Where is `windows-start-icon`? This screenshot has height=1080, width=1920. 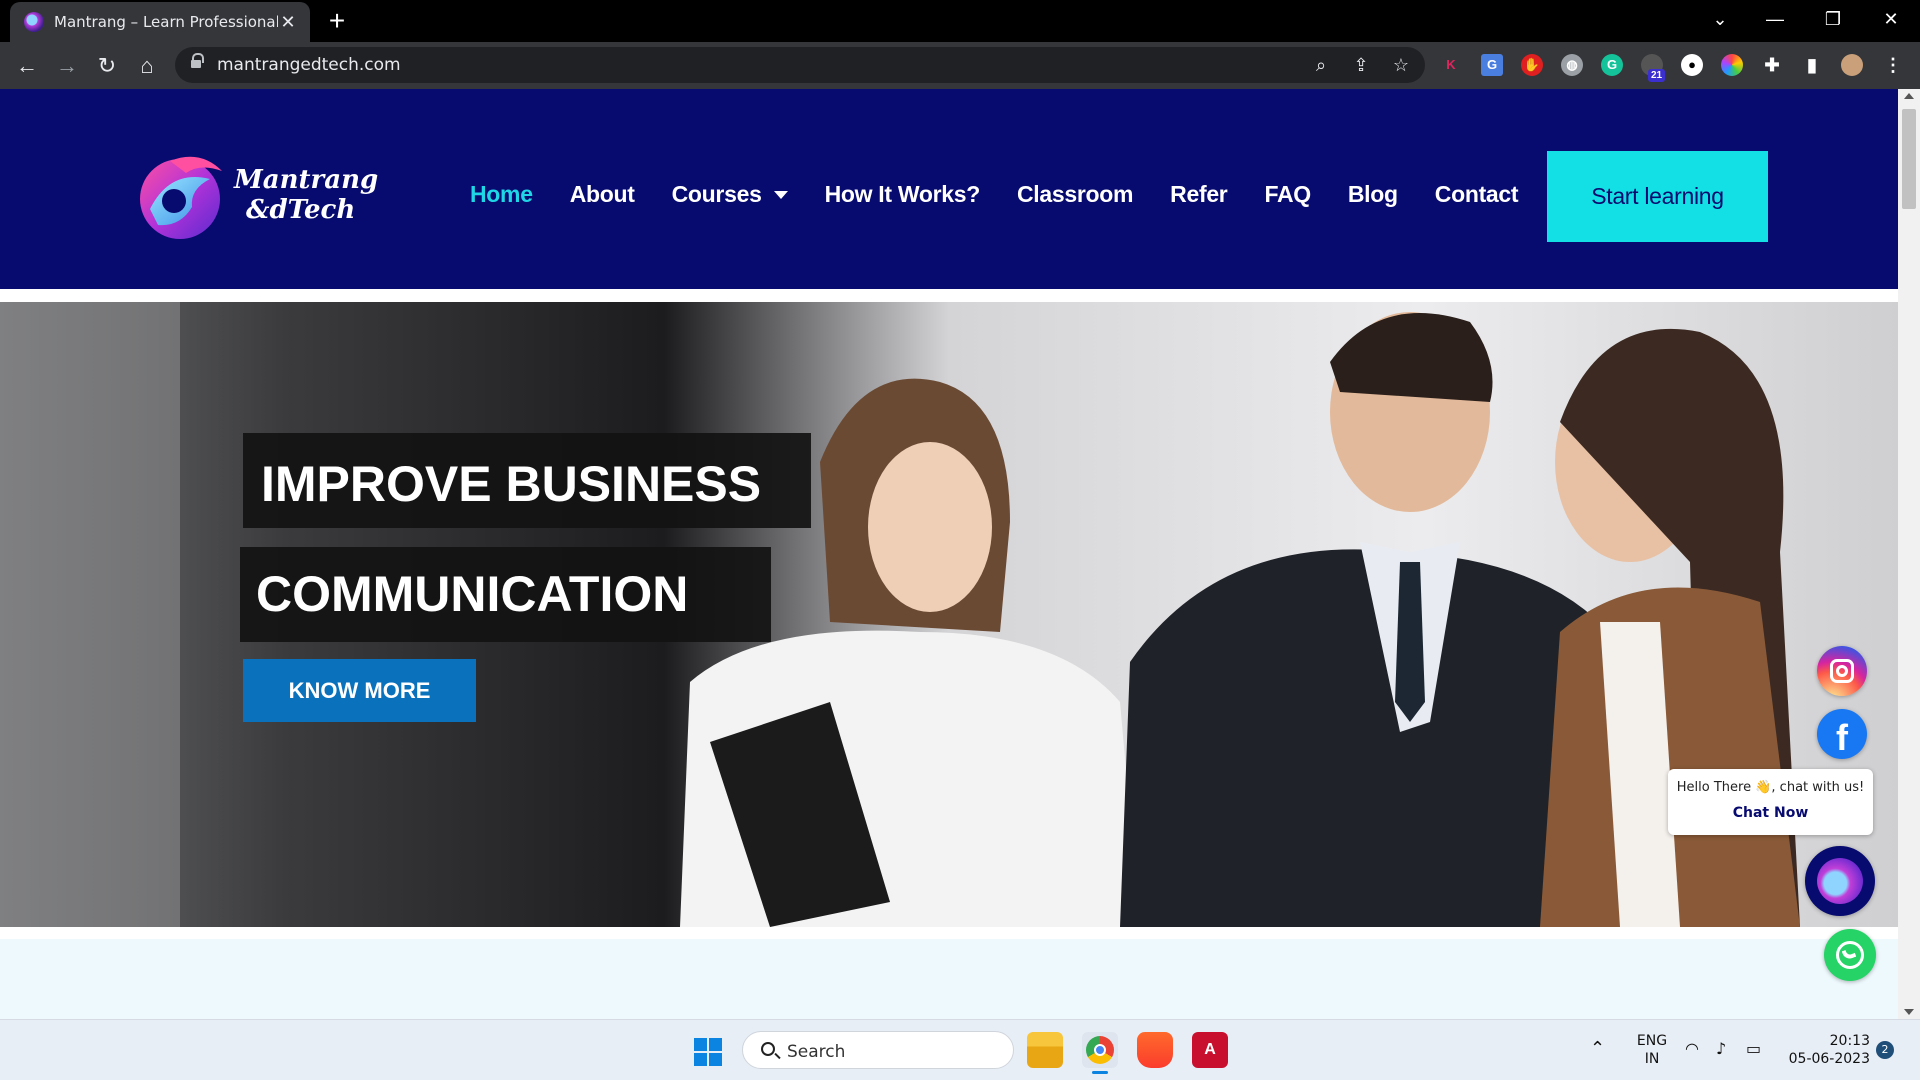 windows-start-icon is located at coordinates (708, 1052).